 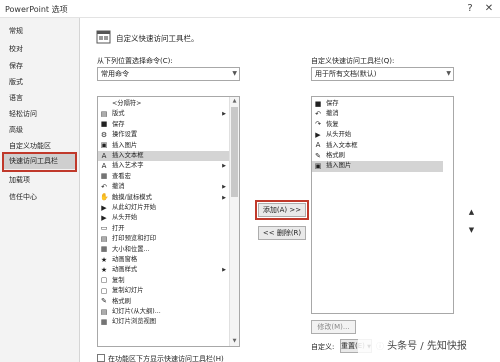 What do you see at coordinates (39, 130) in the screenshot?
I see `nav-item: 高级` at bounding box center [39, 130].